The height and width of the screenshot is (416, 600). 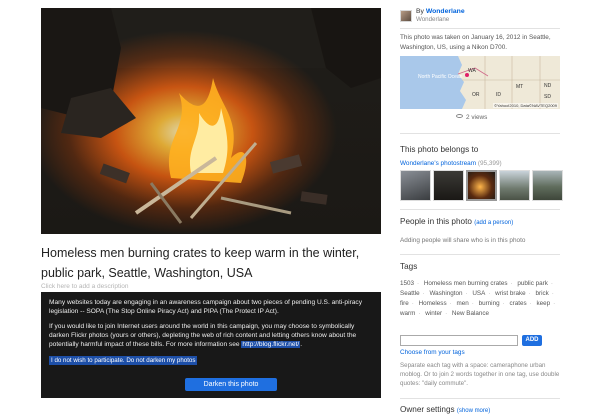 What do you see at coordinates (439, 149) in the screenshot?
I see `belongs-heading: This photo belongs to` at bounding box center [439, 149].